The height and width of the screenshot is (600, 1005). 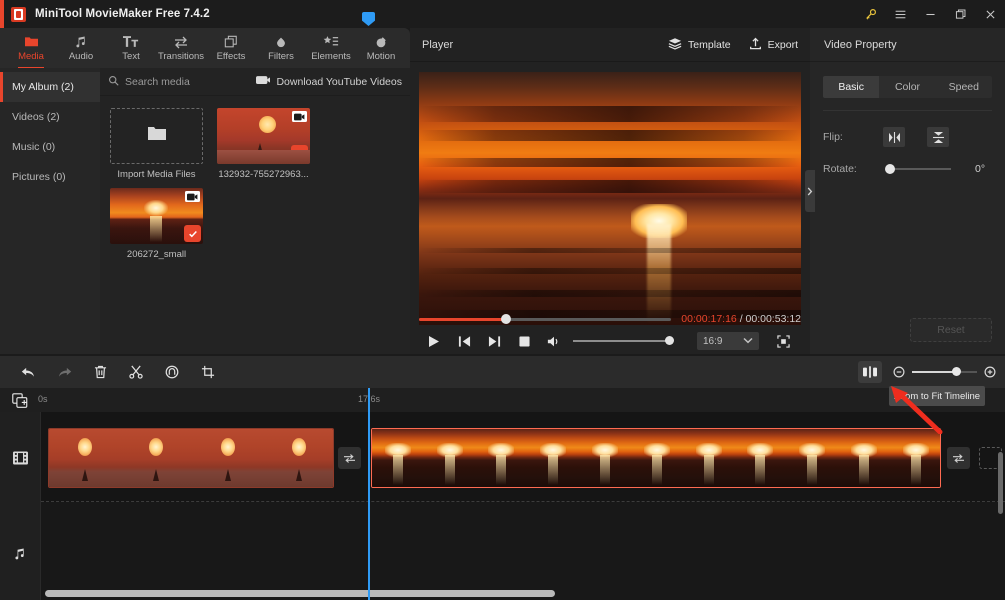 I want to click on sidebar-item-videos: Videos (2), so click(x=50, y=117).